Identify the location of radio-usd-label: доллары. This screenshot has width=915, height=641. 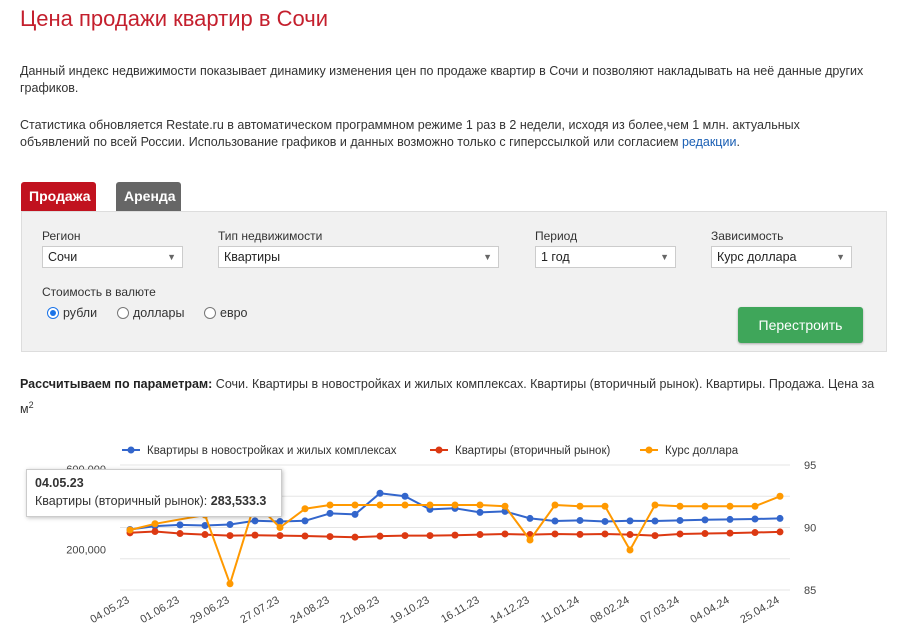
(159, 313).